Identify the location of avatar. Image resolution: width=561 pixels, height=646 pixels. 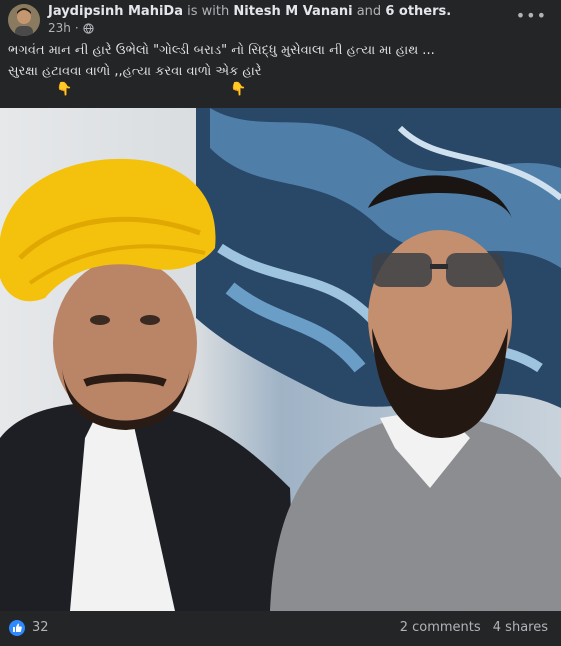
(24, 20).